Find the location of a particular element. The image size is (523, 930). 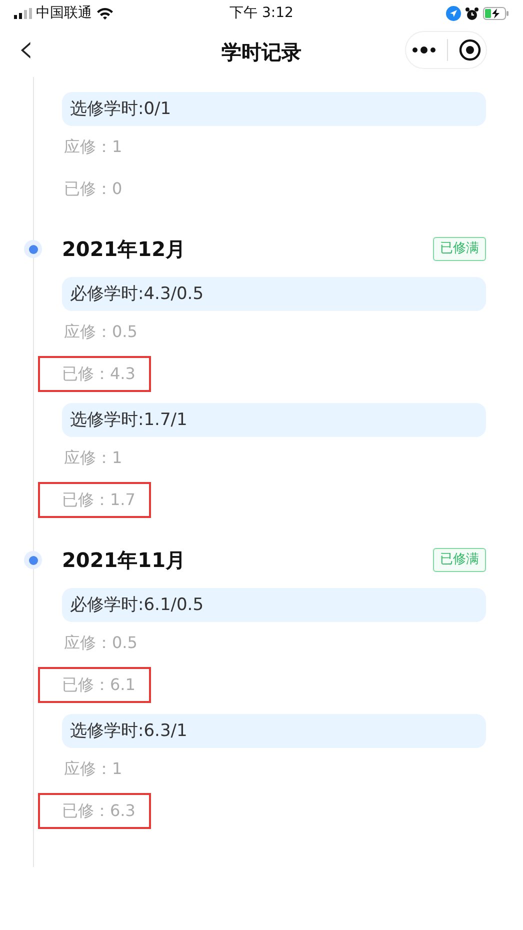

hours-summary: 选修学时:1.7/1 is located at coordinates (274, 420).